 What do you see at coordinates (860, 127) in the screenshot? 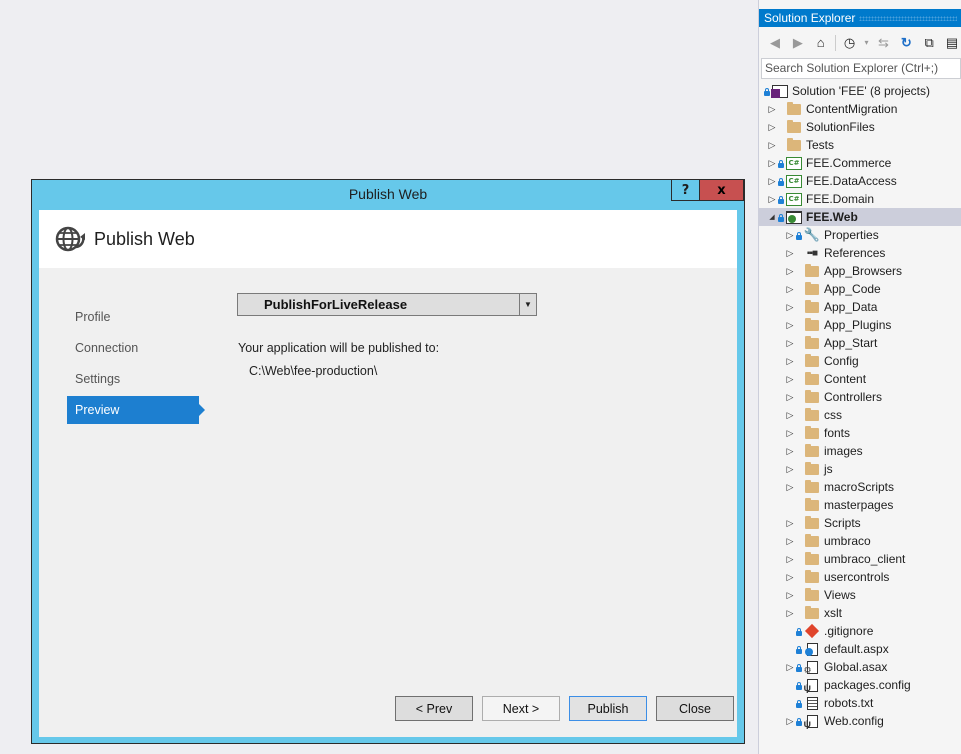
I see `tree-item: ▷ SolutionFiles` at bounding box center [860, 127].